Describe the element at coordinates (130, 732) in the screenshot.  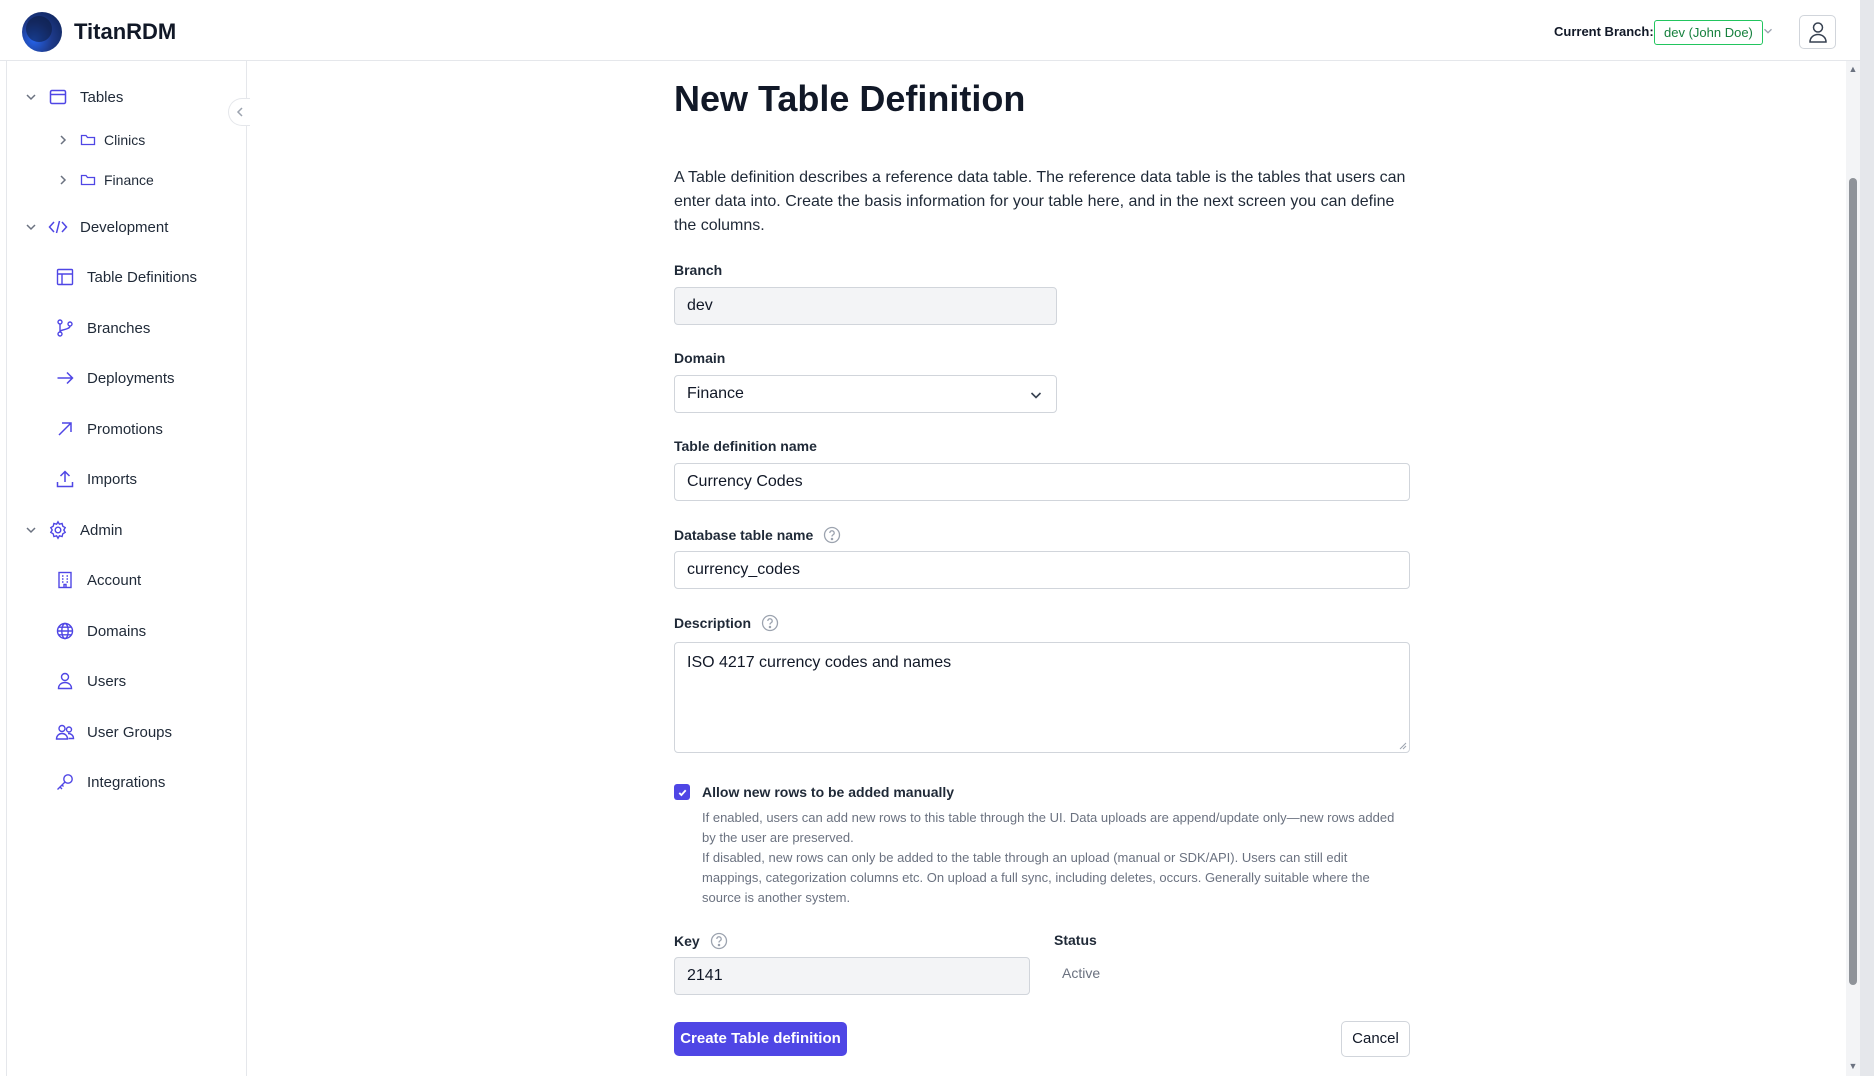
I see `sidebar-item-label: User Groups` at that location.